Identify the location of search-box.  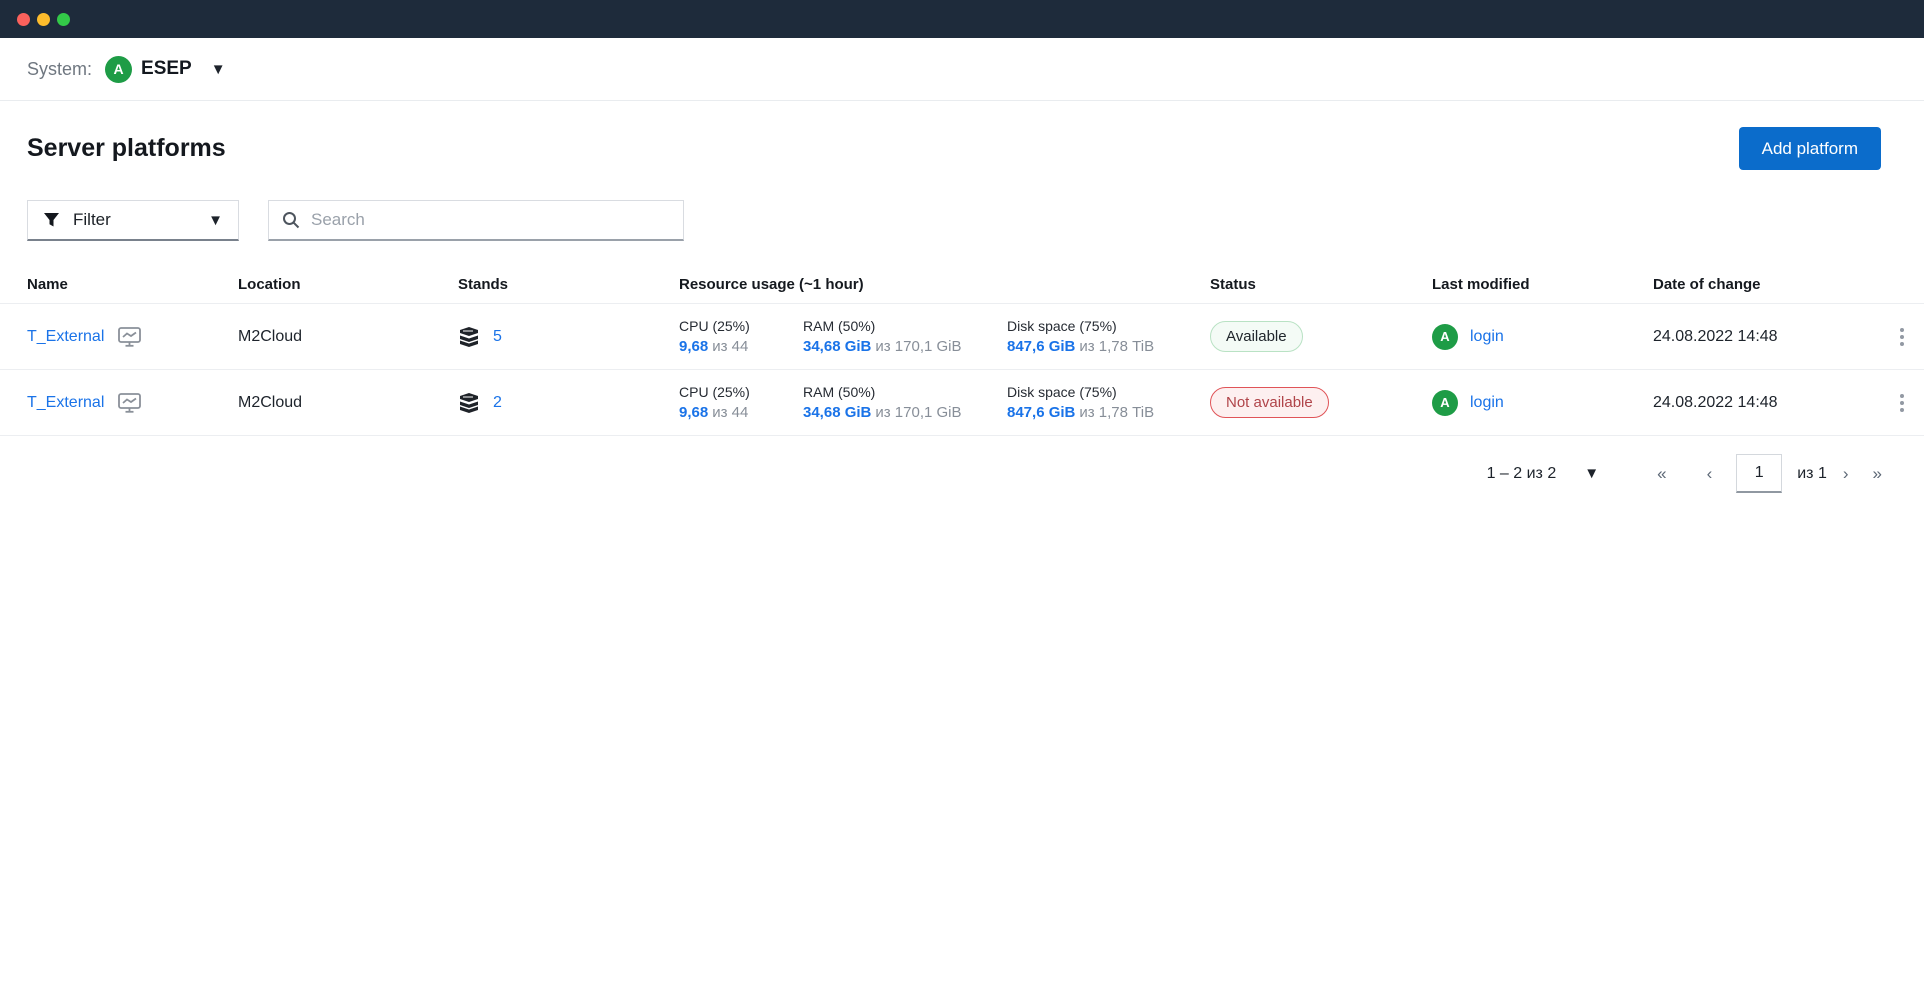
(476, 220).